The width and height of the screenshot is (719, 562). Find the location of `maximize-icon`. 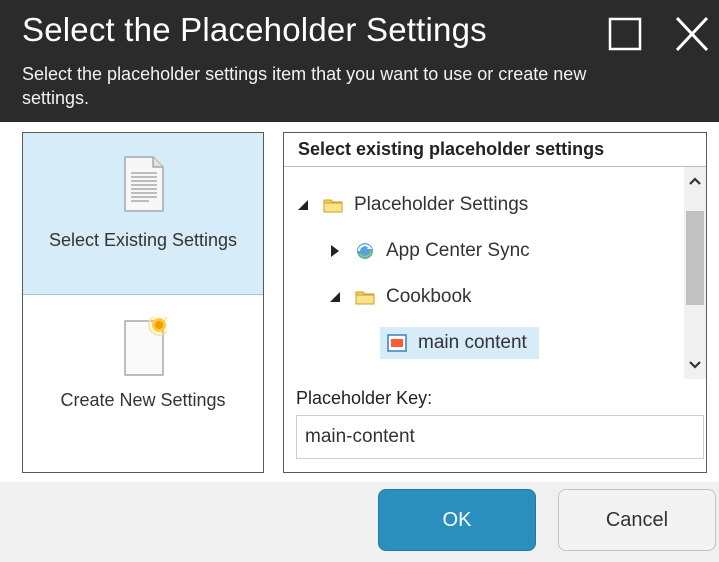

maximize-icon is located at coordinates (625, 34).